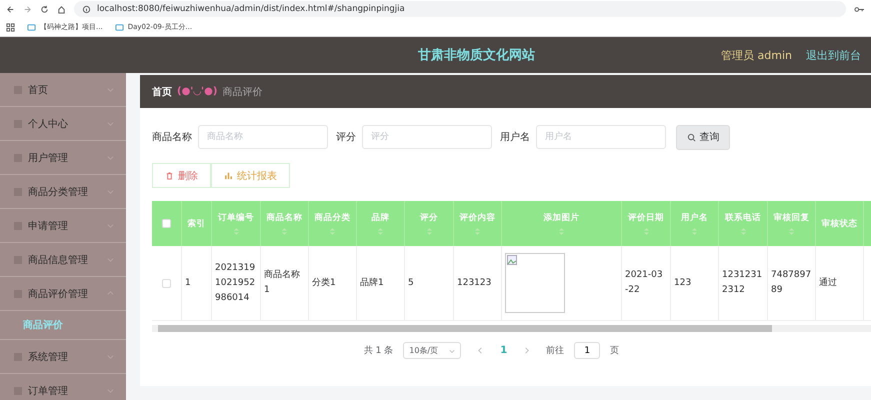  I want to click on menu-label: 首页, so click(38, 90).